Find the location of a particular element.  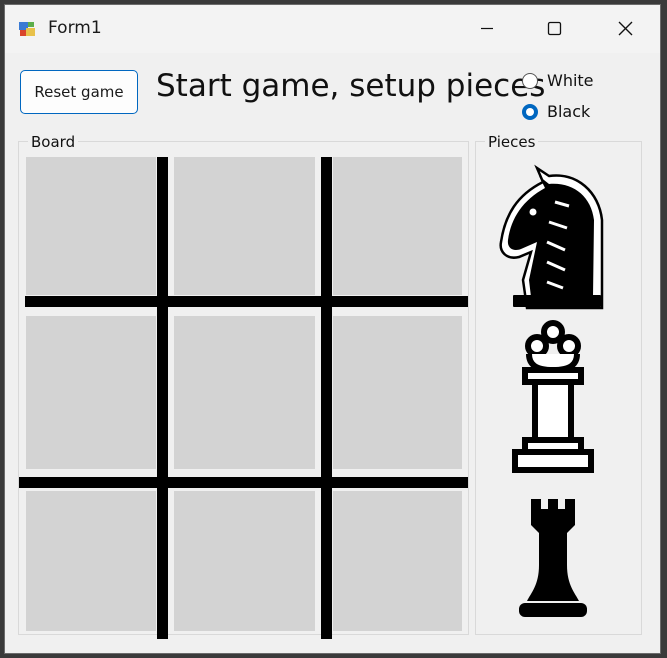

radio-black-label: Black is located at coordinates (569, 111).